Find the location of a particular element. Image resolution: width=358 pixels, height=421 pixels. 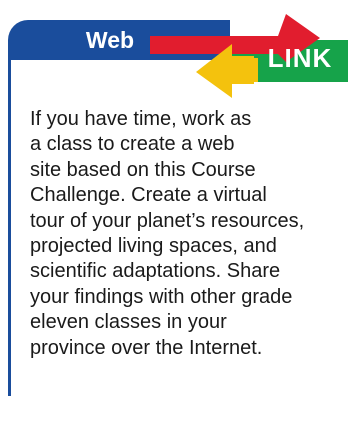

left-rule is located at coordinates (9, 228).